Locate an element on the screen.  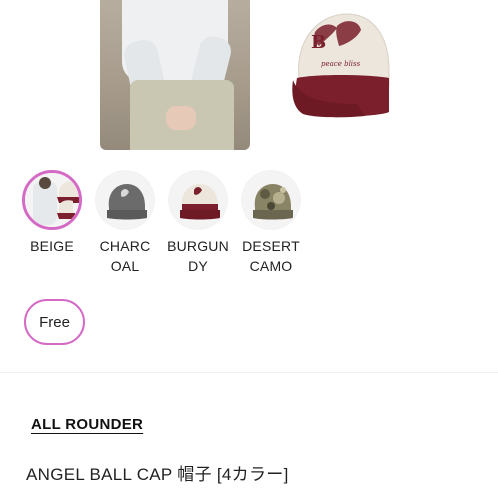
size-option-label: Free is located at coordinates (54, 322).